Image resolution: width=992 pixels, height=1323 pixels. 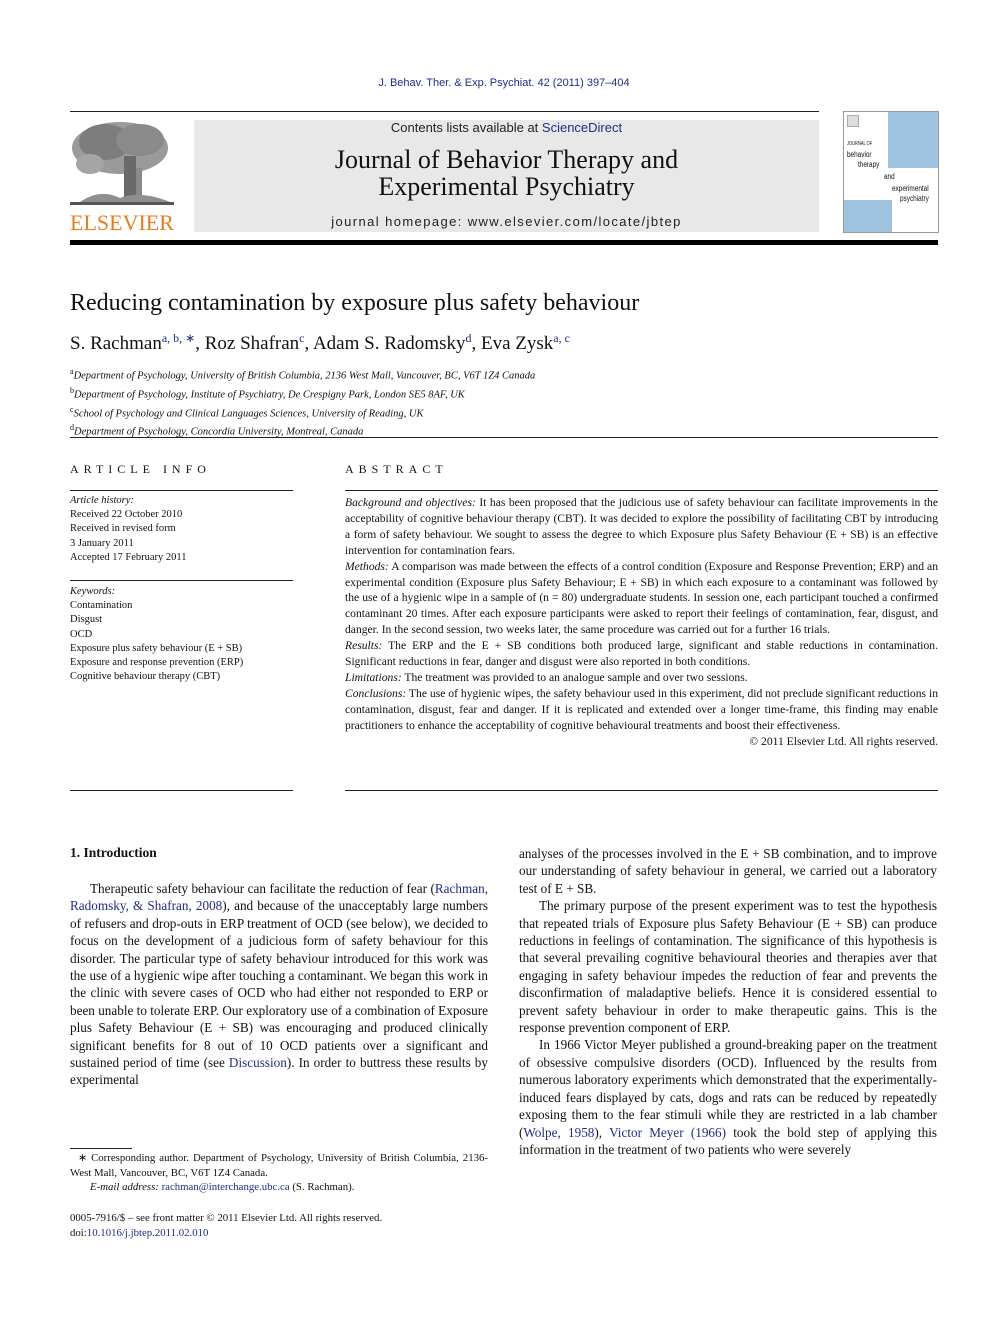 I want to click on keyword: Cognitive behaviour therapy (CBT), so click(x=145, y=677).